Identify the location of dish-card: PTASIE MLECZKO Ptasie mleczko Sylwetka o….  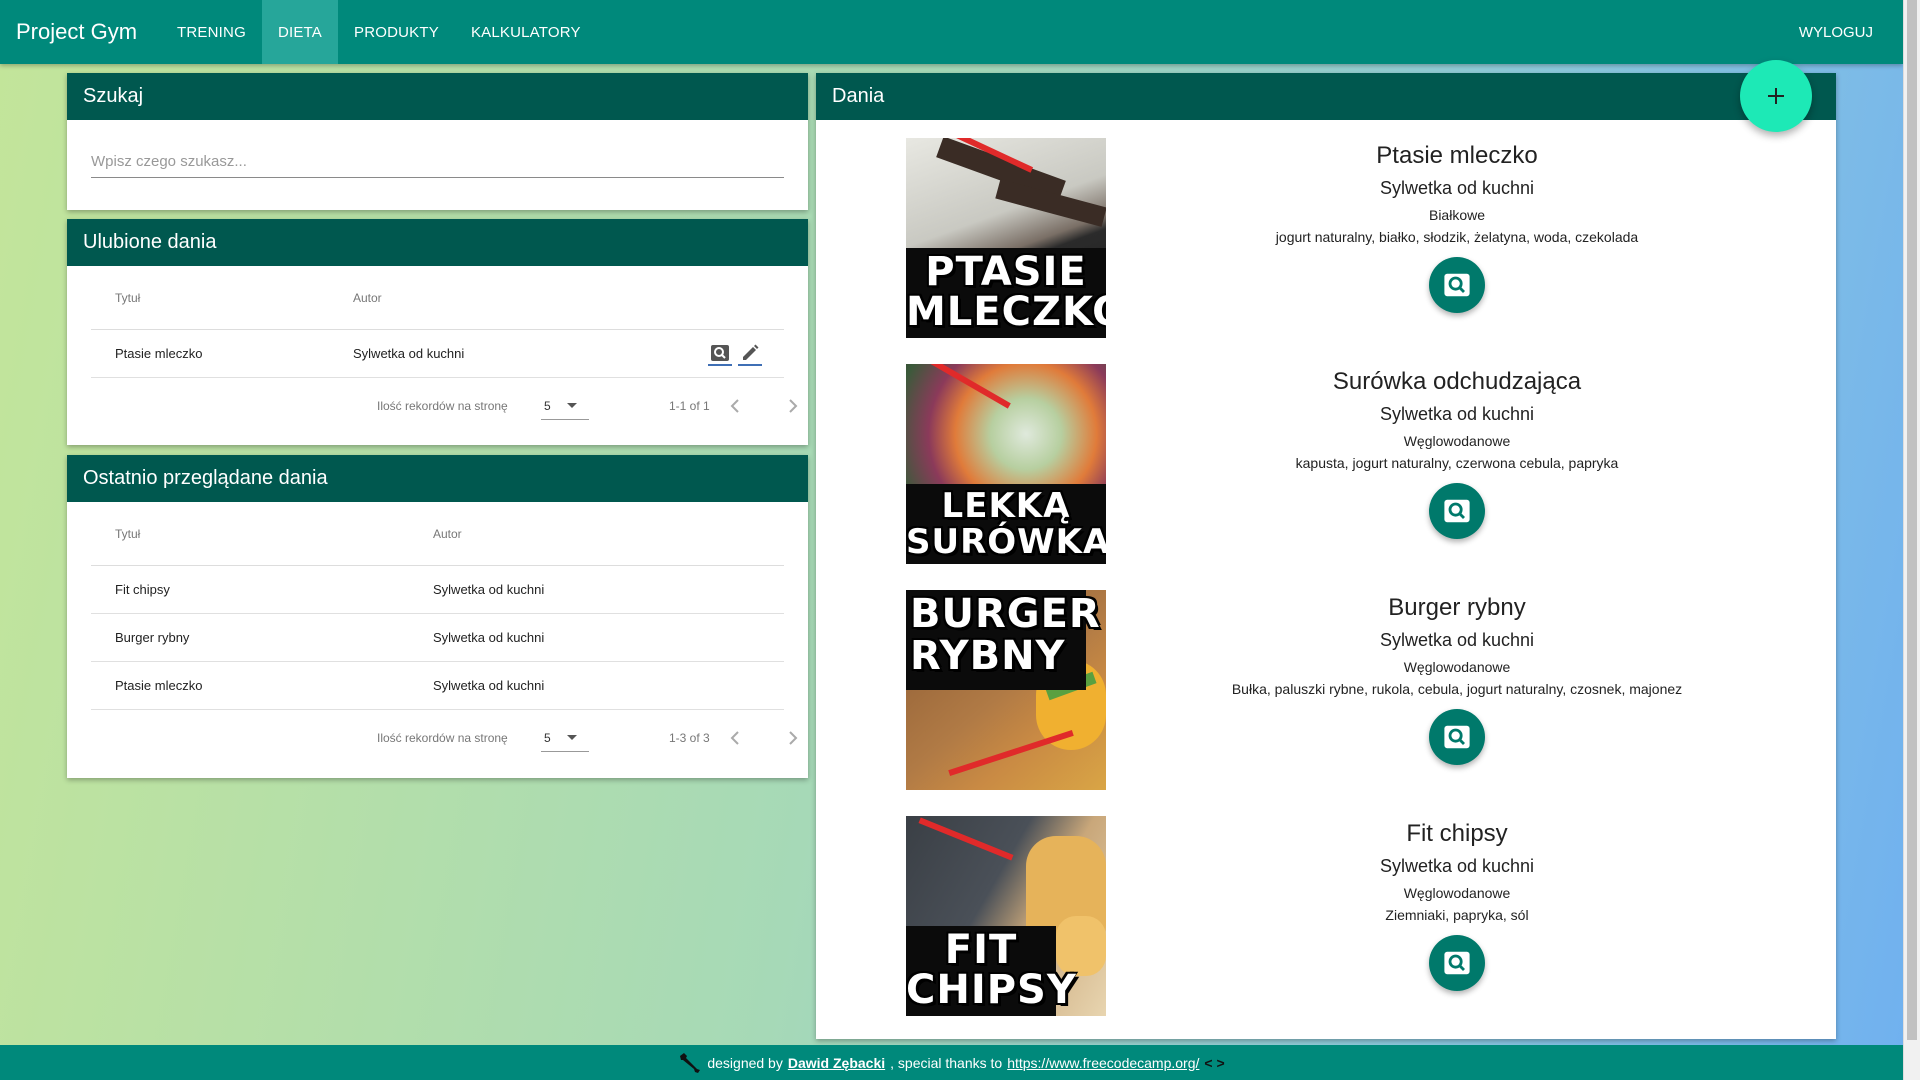
(1326, 238).